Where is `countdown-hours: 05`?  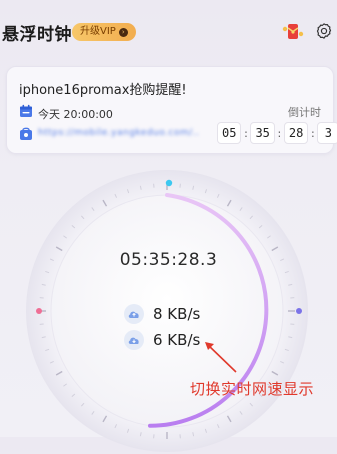
countdown-hours: 05 is located at coordinates (229, 133).